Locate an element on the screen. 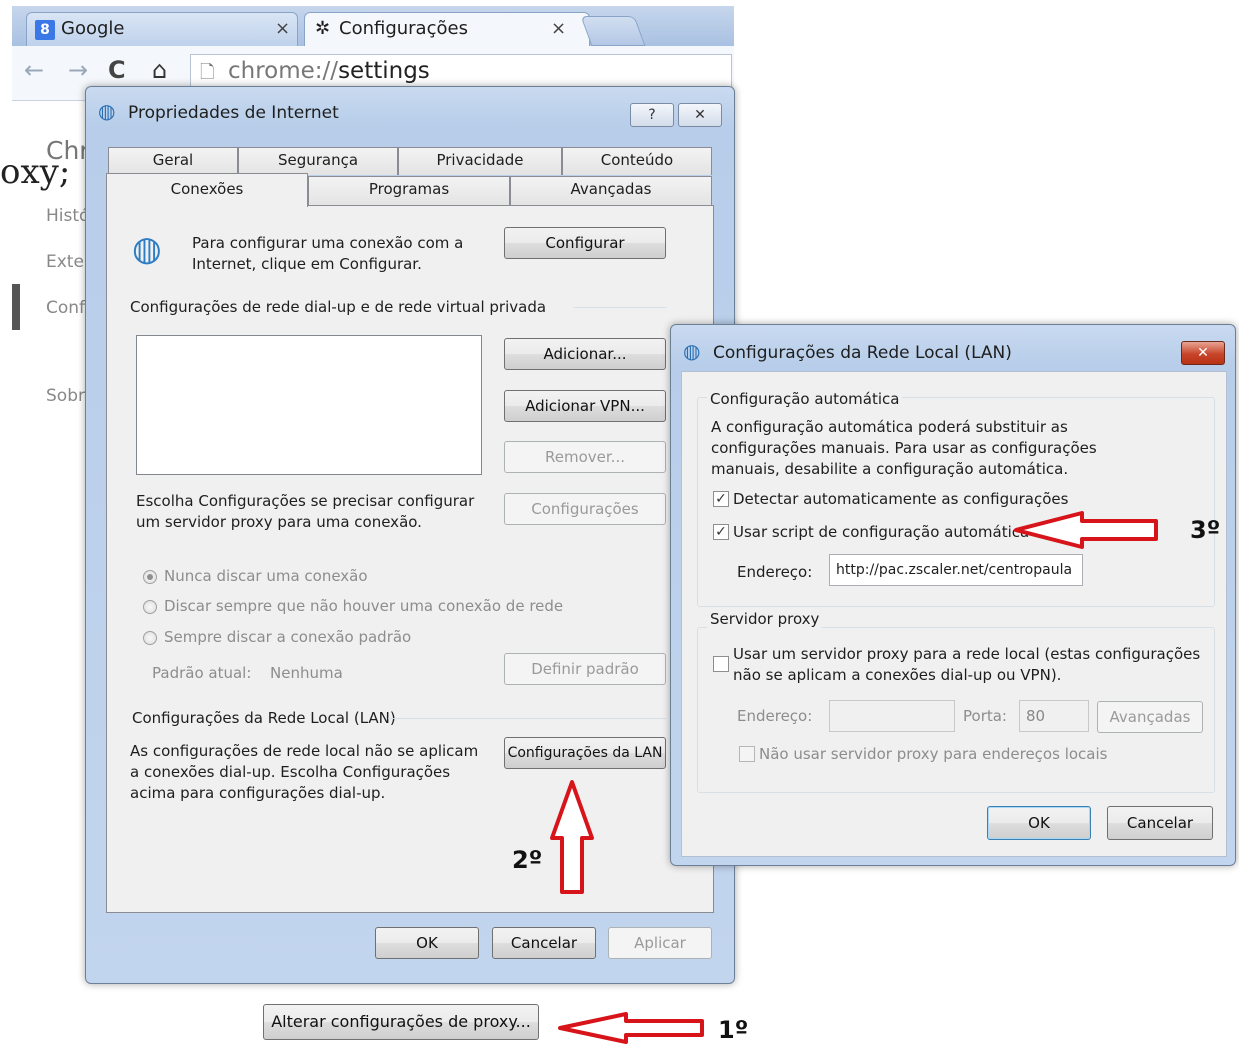  active-tab-joint is located at coordinates (207, 205).